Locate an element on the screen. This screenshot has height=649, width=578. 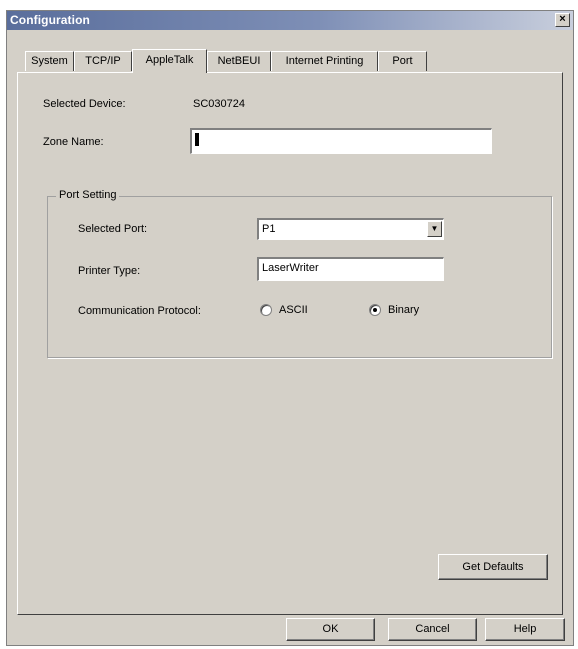
tab-appletalk: AppleTalk is located at coordinates (169, 61).